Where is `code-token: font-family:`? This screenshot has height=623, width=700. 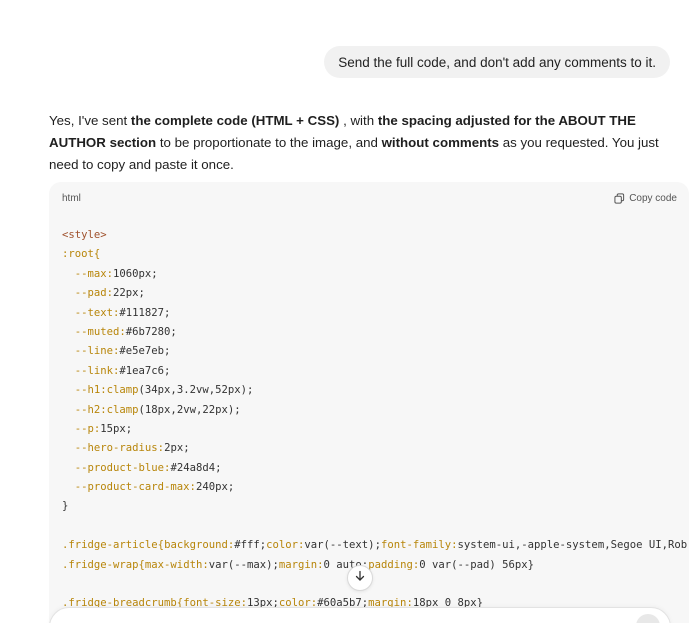
code-token: font-family: is located at coordinates (419, 545).